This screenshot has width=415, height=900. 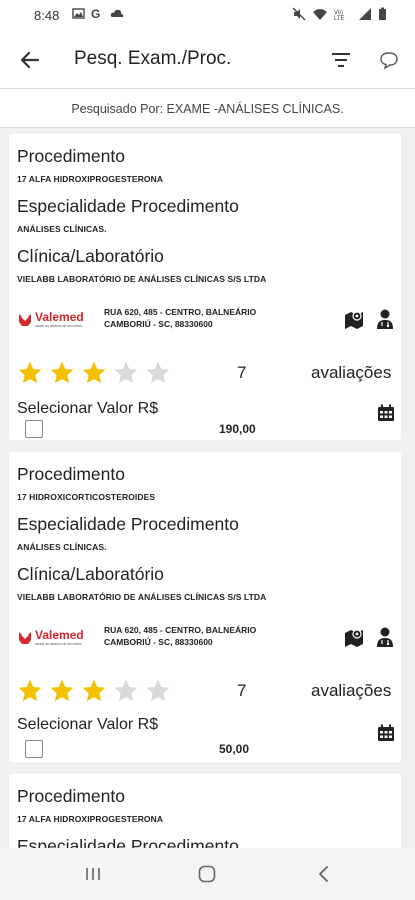 I want to click on svg-text: G, so click(x=95, y=13).